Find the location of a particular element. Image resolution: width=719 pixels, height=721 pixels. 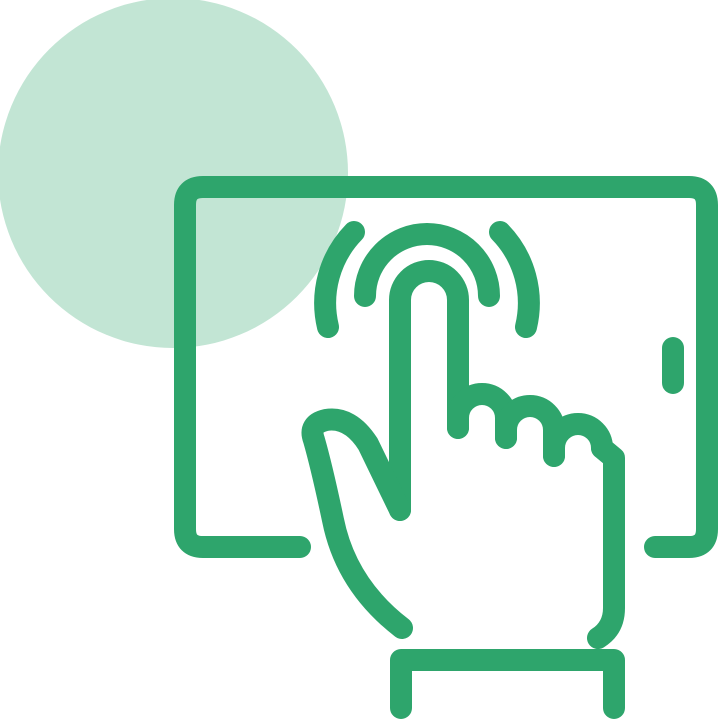

thumb-and-palm is located at coordinates (357, 523).